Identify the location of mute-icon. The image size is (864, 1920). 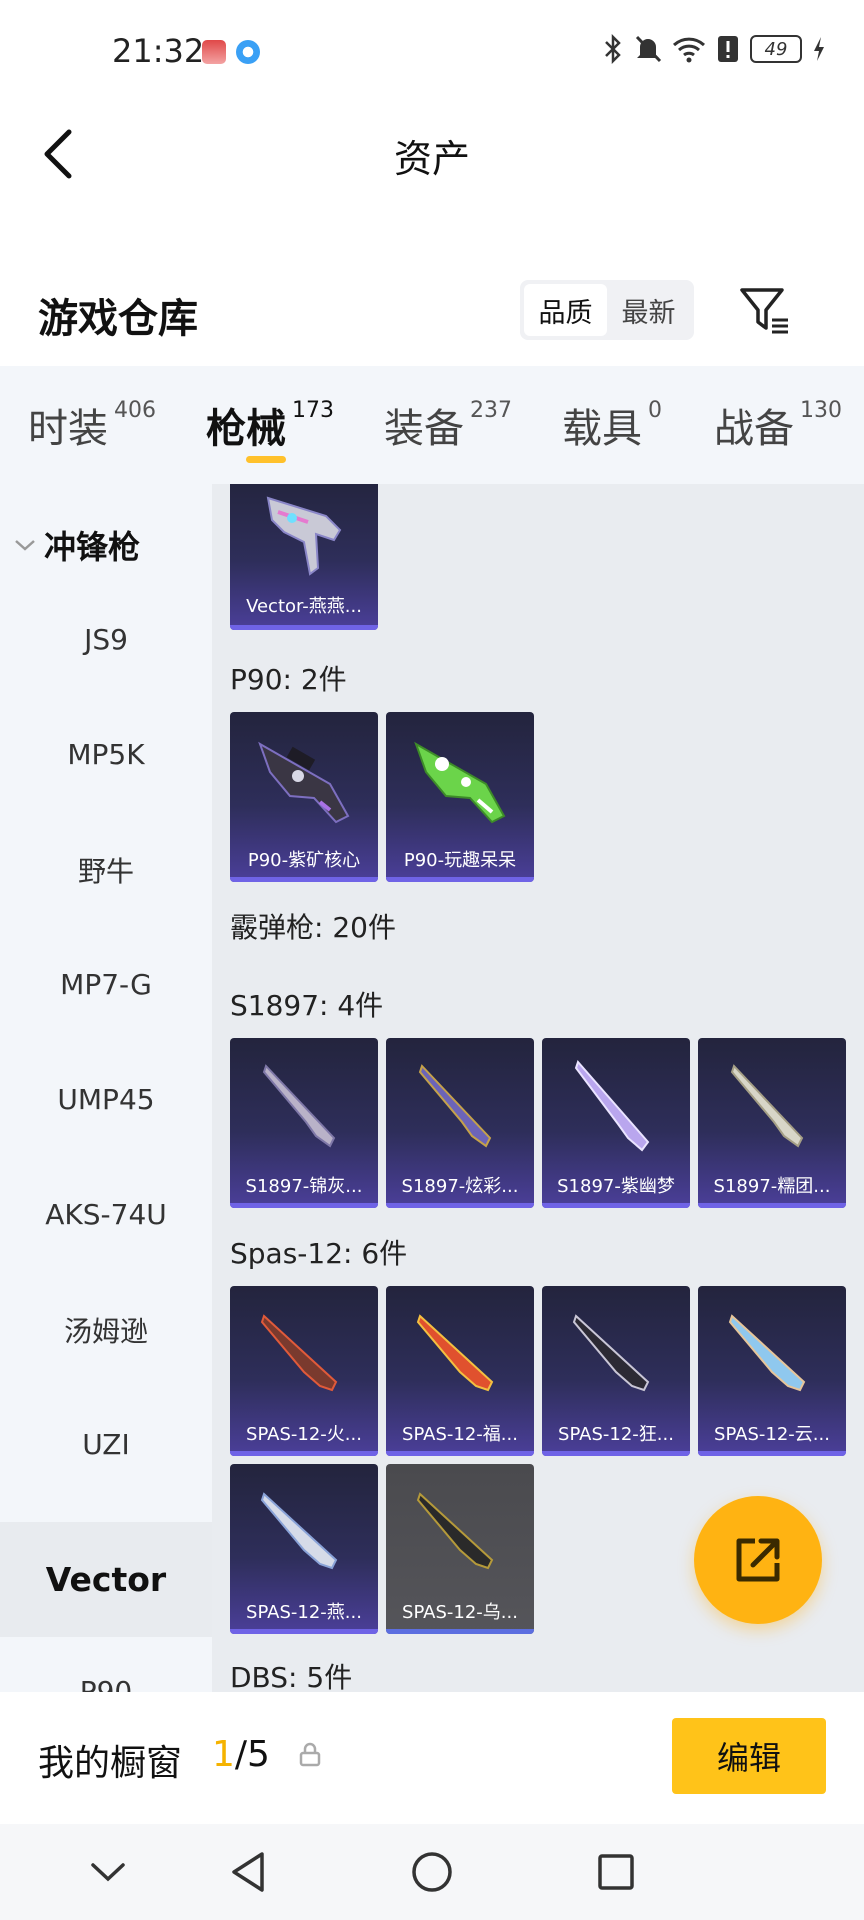
(648, 49).